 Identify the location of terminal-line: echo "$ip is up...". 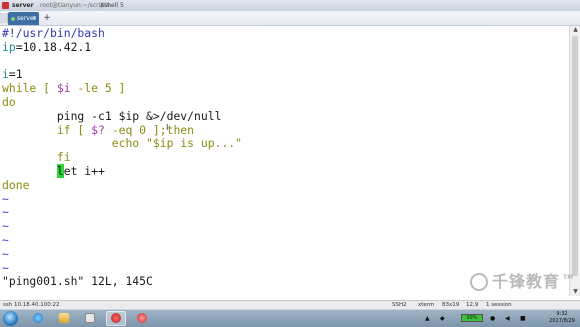
(122, 143).